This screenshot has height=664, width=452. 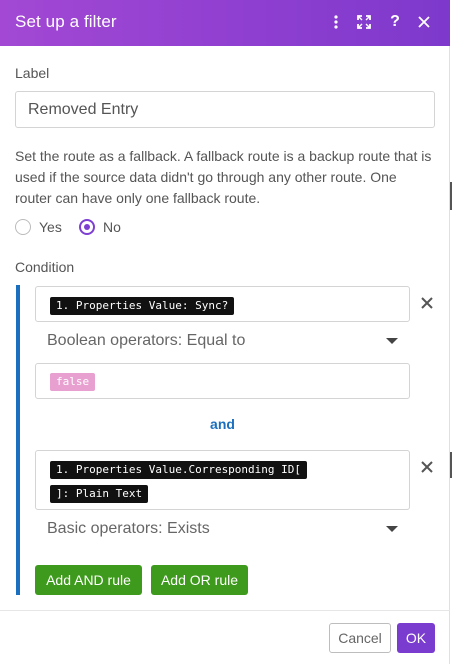 I want to click on fallback-yes-radio: Yes, so click(x=38, y=227).